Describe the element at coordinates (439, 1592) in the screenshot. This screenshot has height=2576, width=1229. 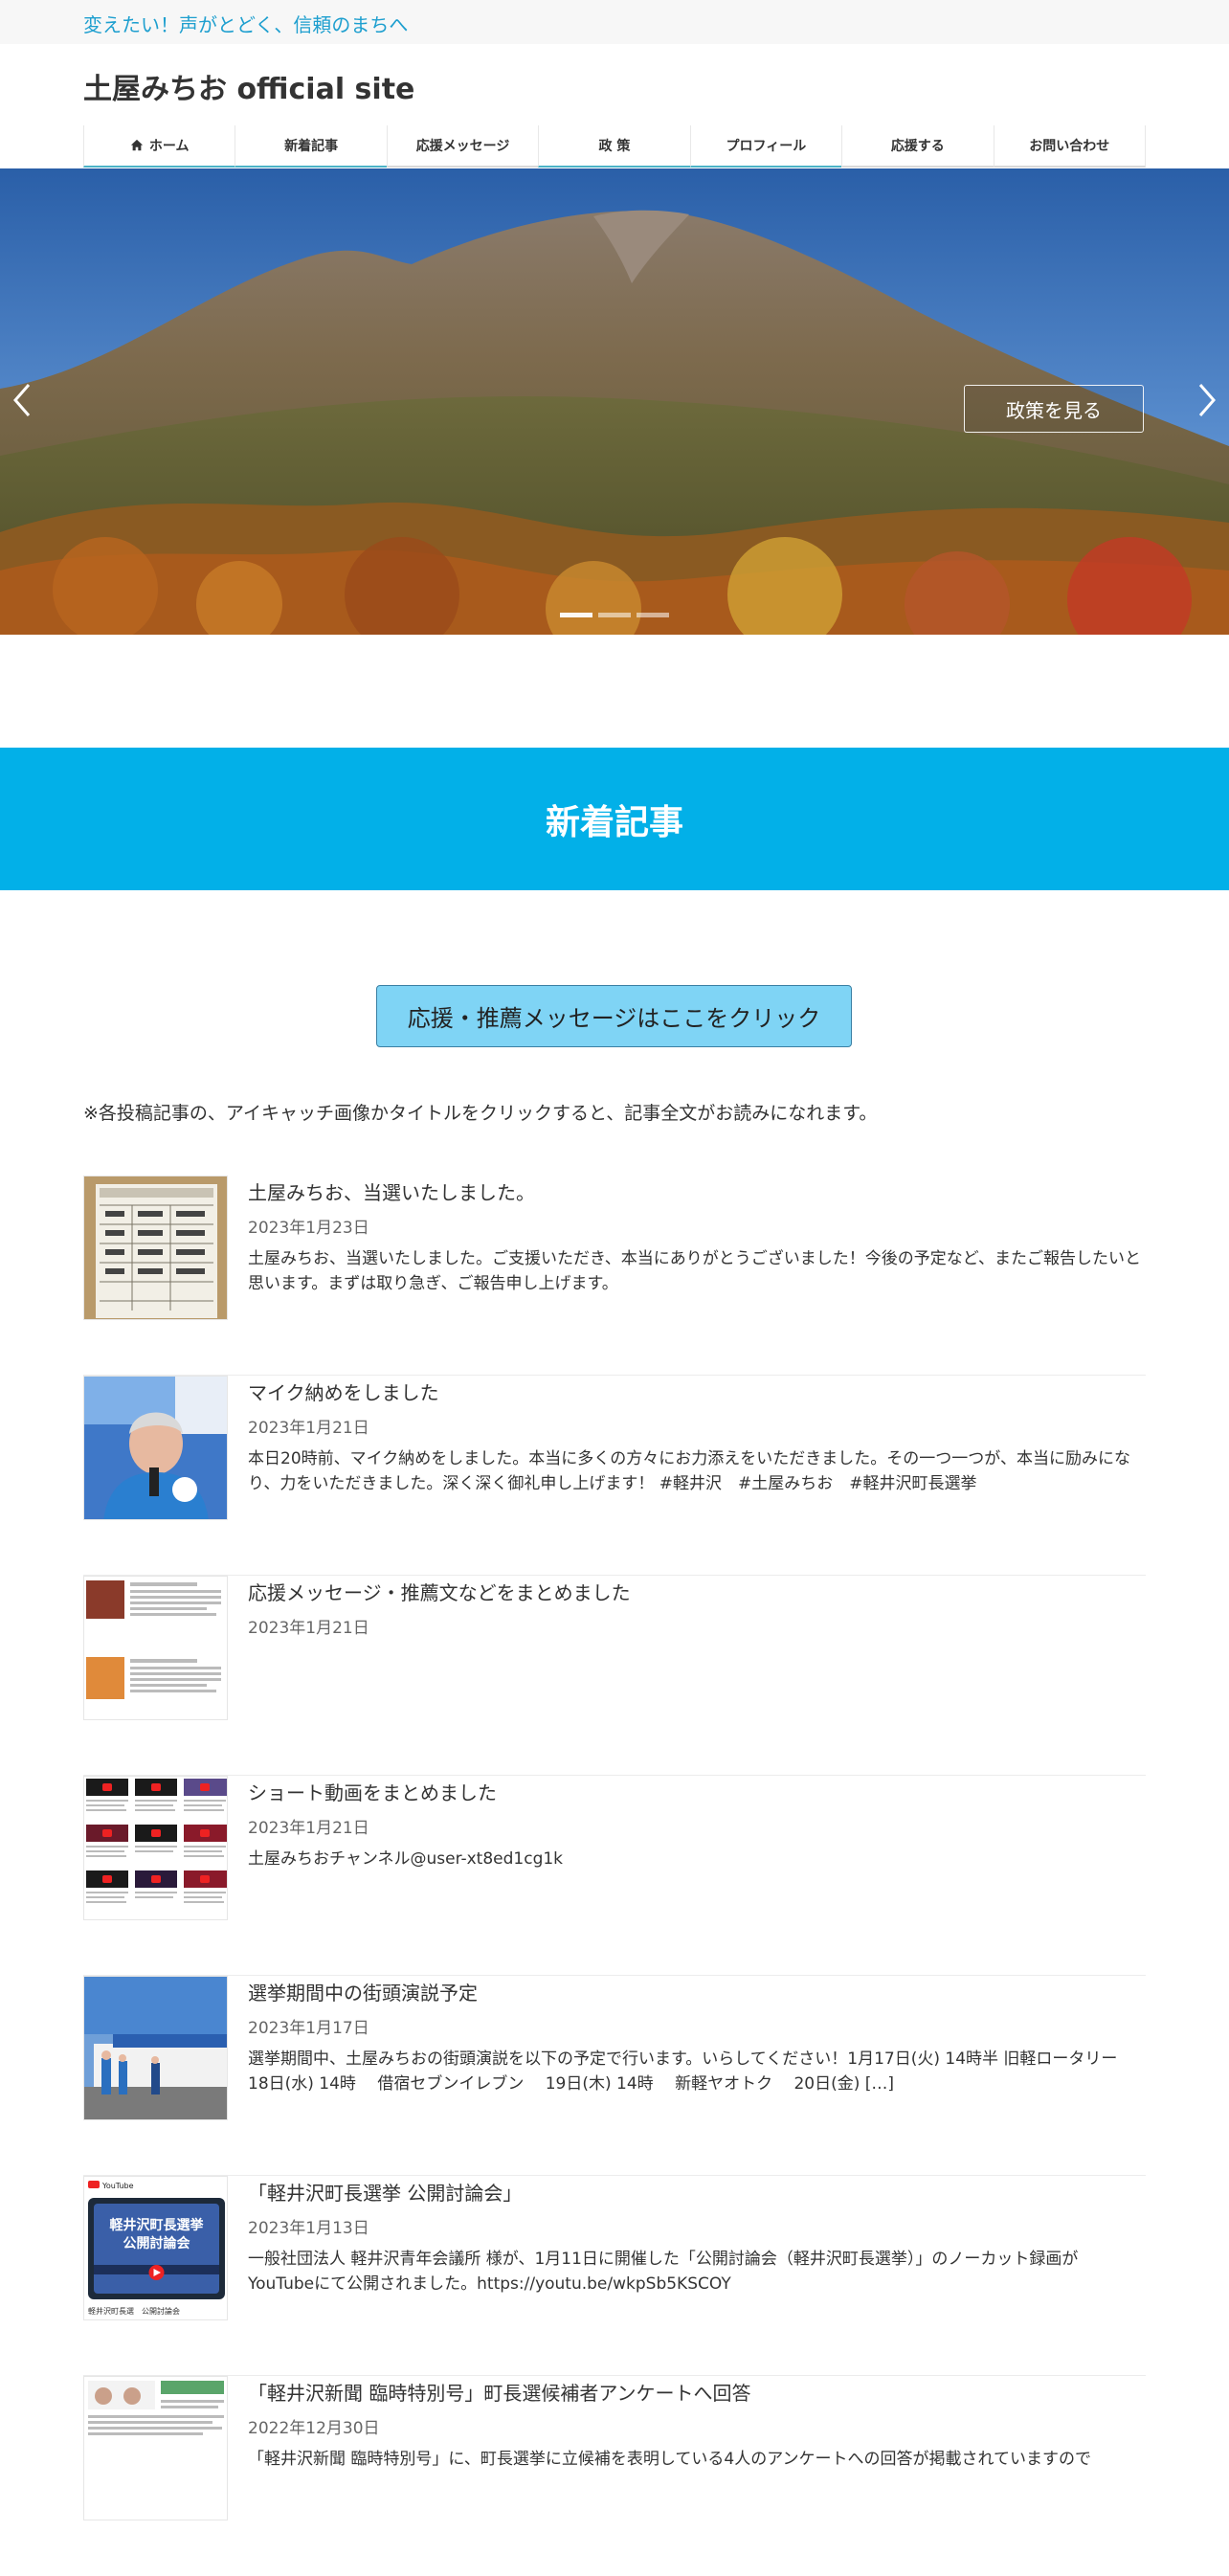
I see `post-title: 応援メッセージ・推薦文などをまとめました` at that location.